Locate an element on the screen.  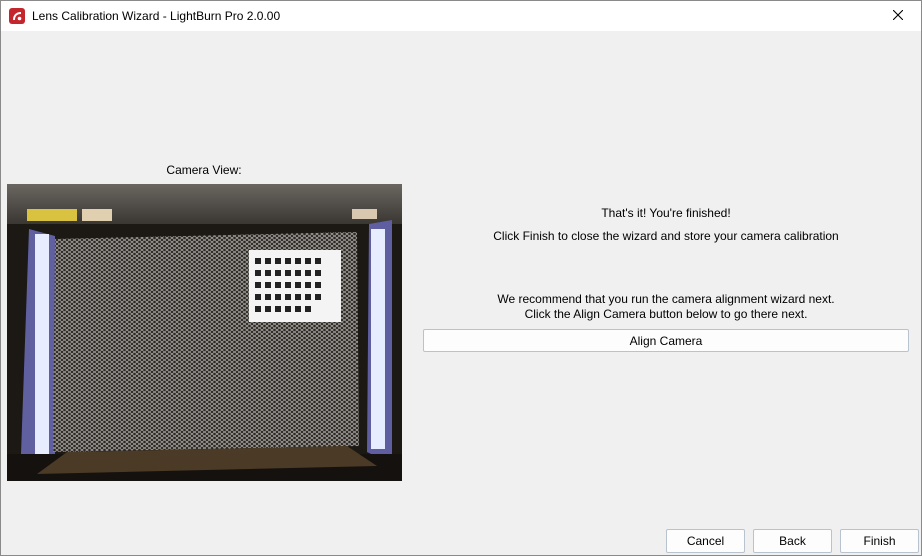
finish-button: Finish is located at coordinates (879, 541).